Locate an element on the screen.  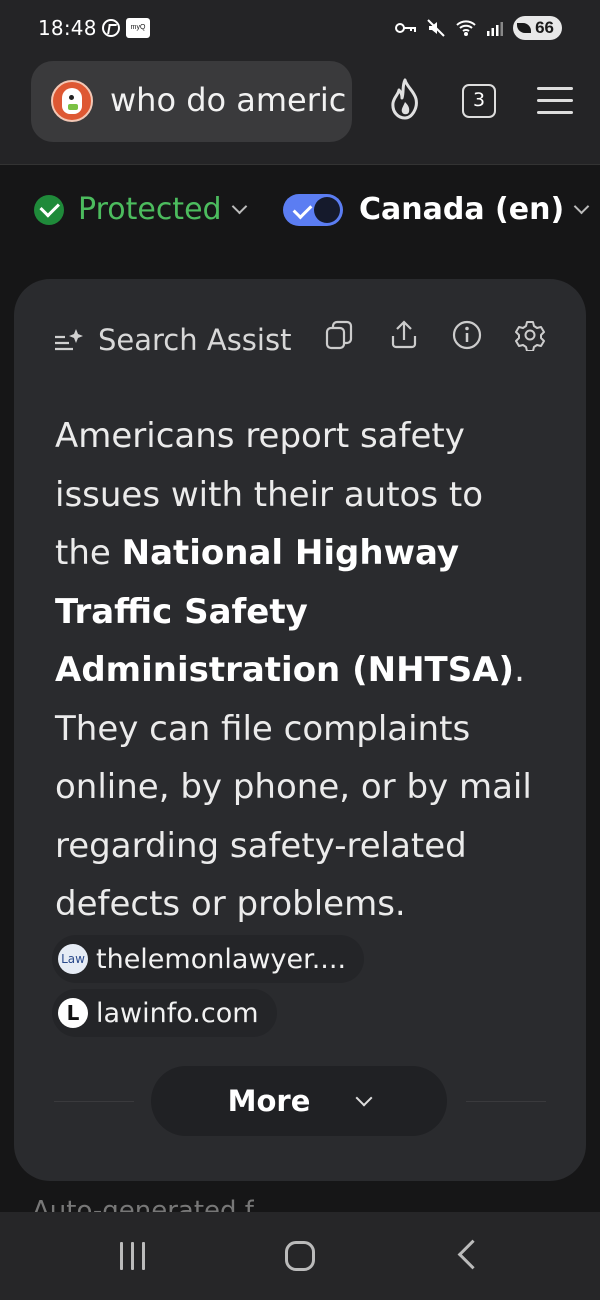
fire-icon is located at coordinates (405, 100).